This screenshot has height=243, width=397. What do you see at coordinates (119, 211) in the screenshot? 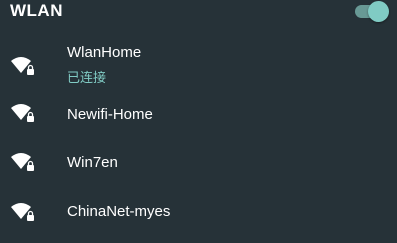
I see `network-ssid: ChinaNet-myes` at bounding box center [119, 211].